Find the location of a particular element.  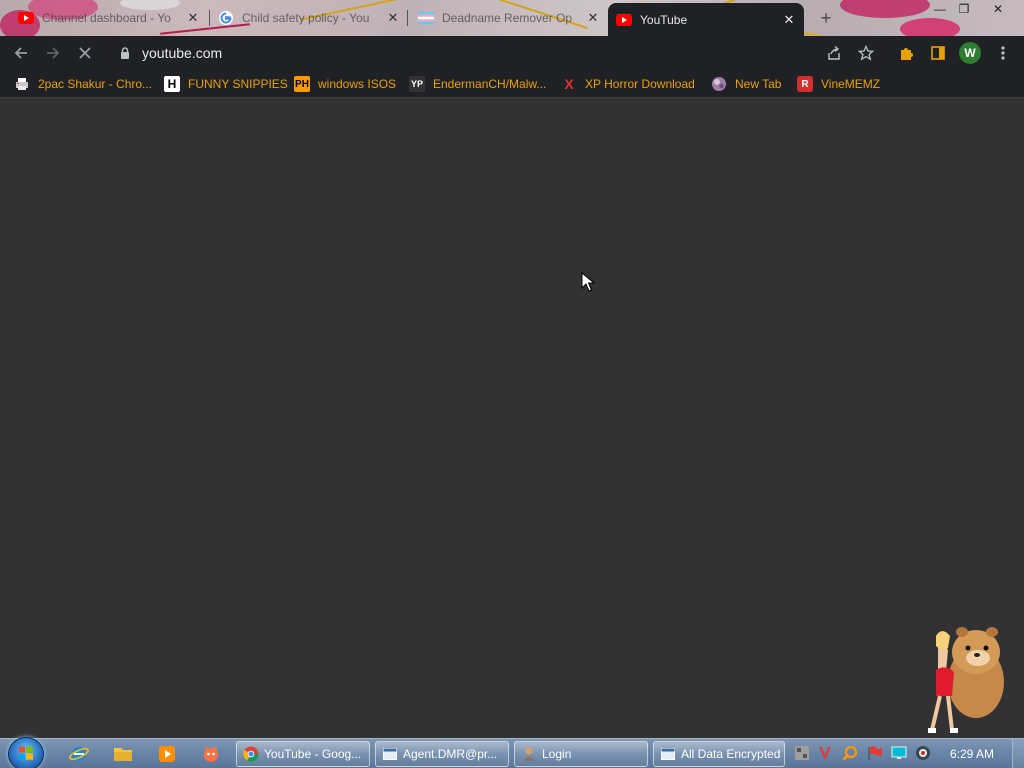

file-explorer-pinned is located at coordinates (123, 754).